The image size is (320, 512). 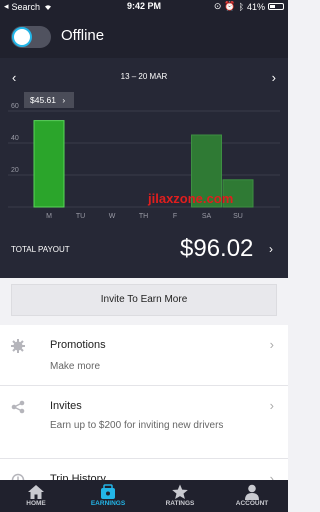 I want to click on tab-home: HOME, so click(x=36, y=496).